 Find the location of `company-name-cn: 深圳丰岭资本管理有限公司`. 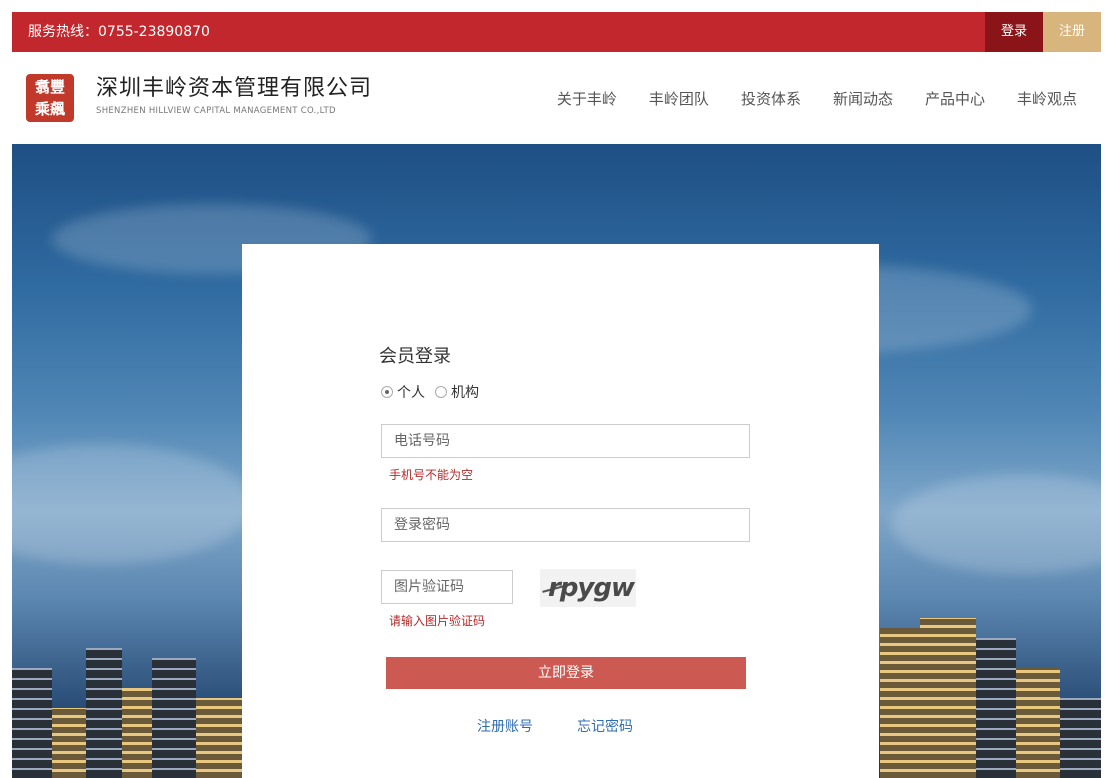

company-name-cn: 深圳丰岭资本管理有限公司 is located at coordinates (234, 88).